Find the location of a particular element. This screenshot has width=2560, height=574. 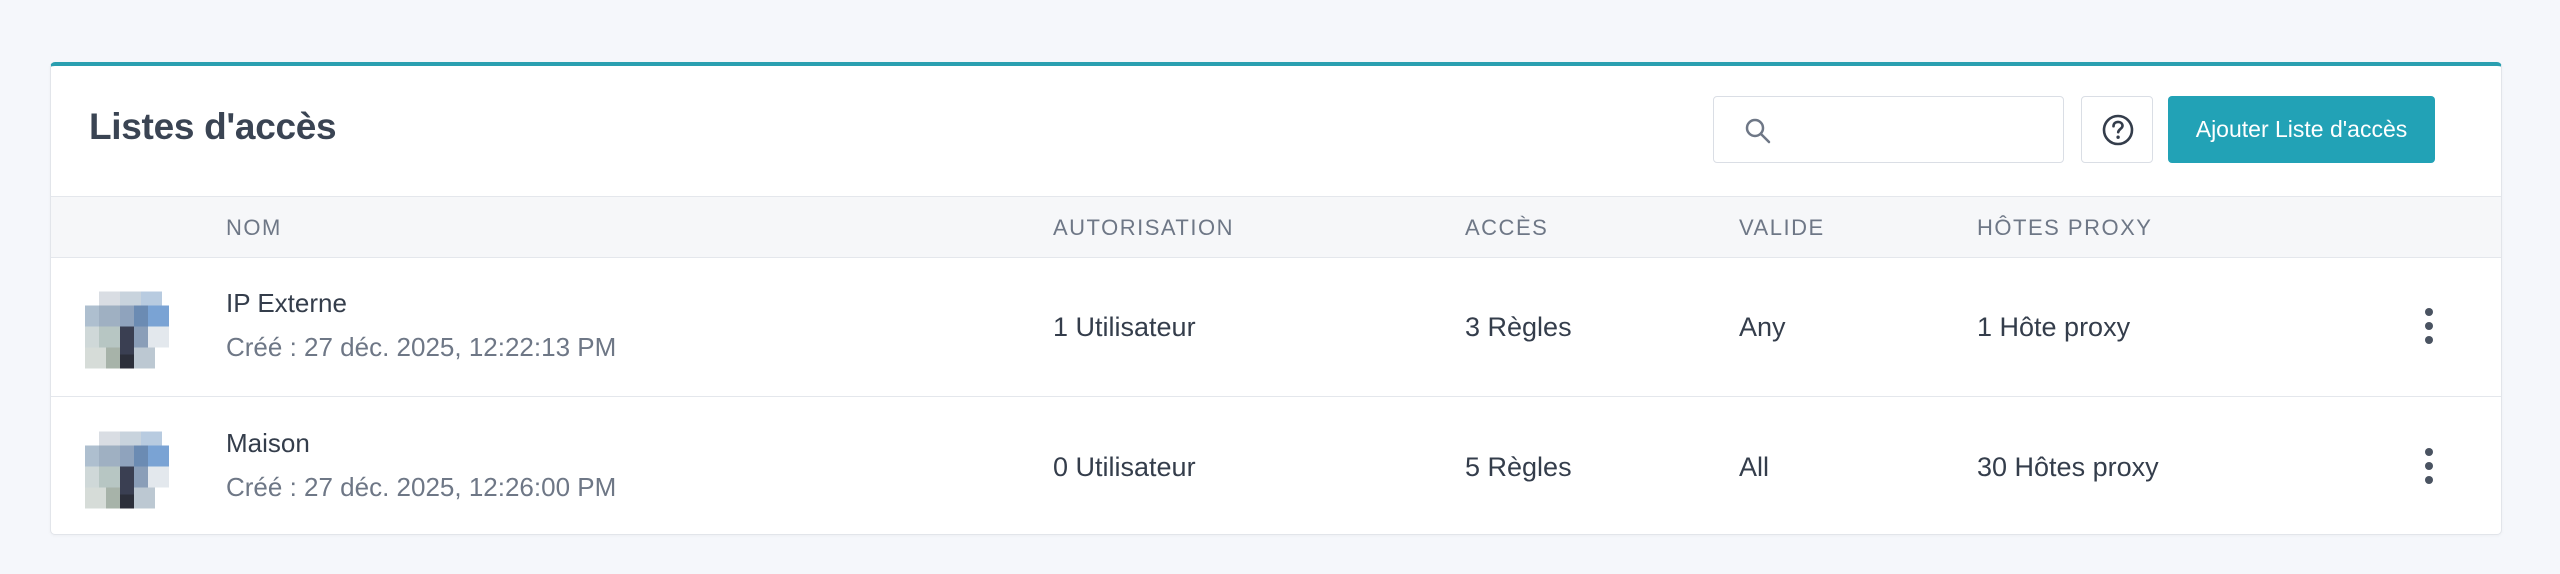

search-box is located at coordinates (1888, 129).